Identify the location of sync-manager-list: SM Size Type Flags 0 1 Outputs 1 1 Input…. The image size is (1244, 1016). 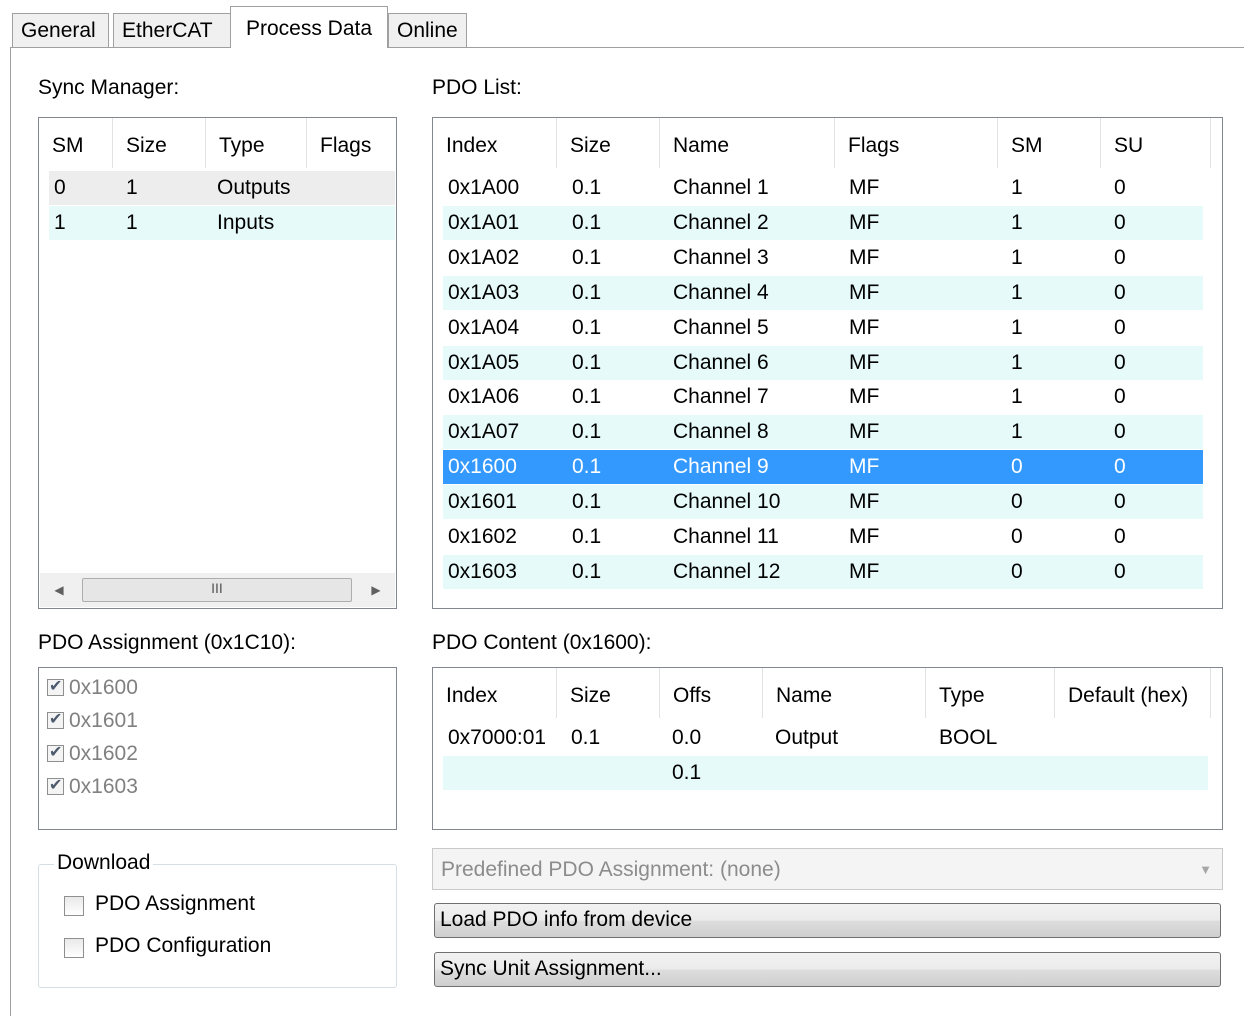
(217, 363).